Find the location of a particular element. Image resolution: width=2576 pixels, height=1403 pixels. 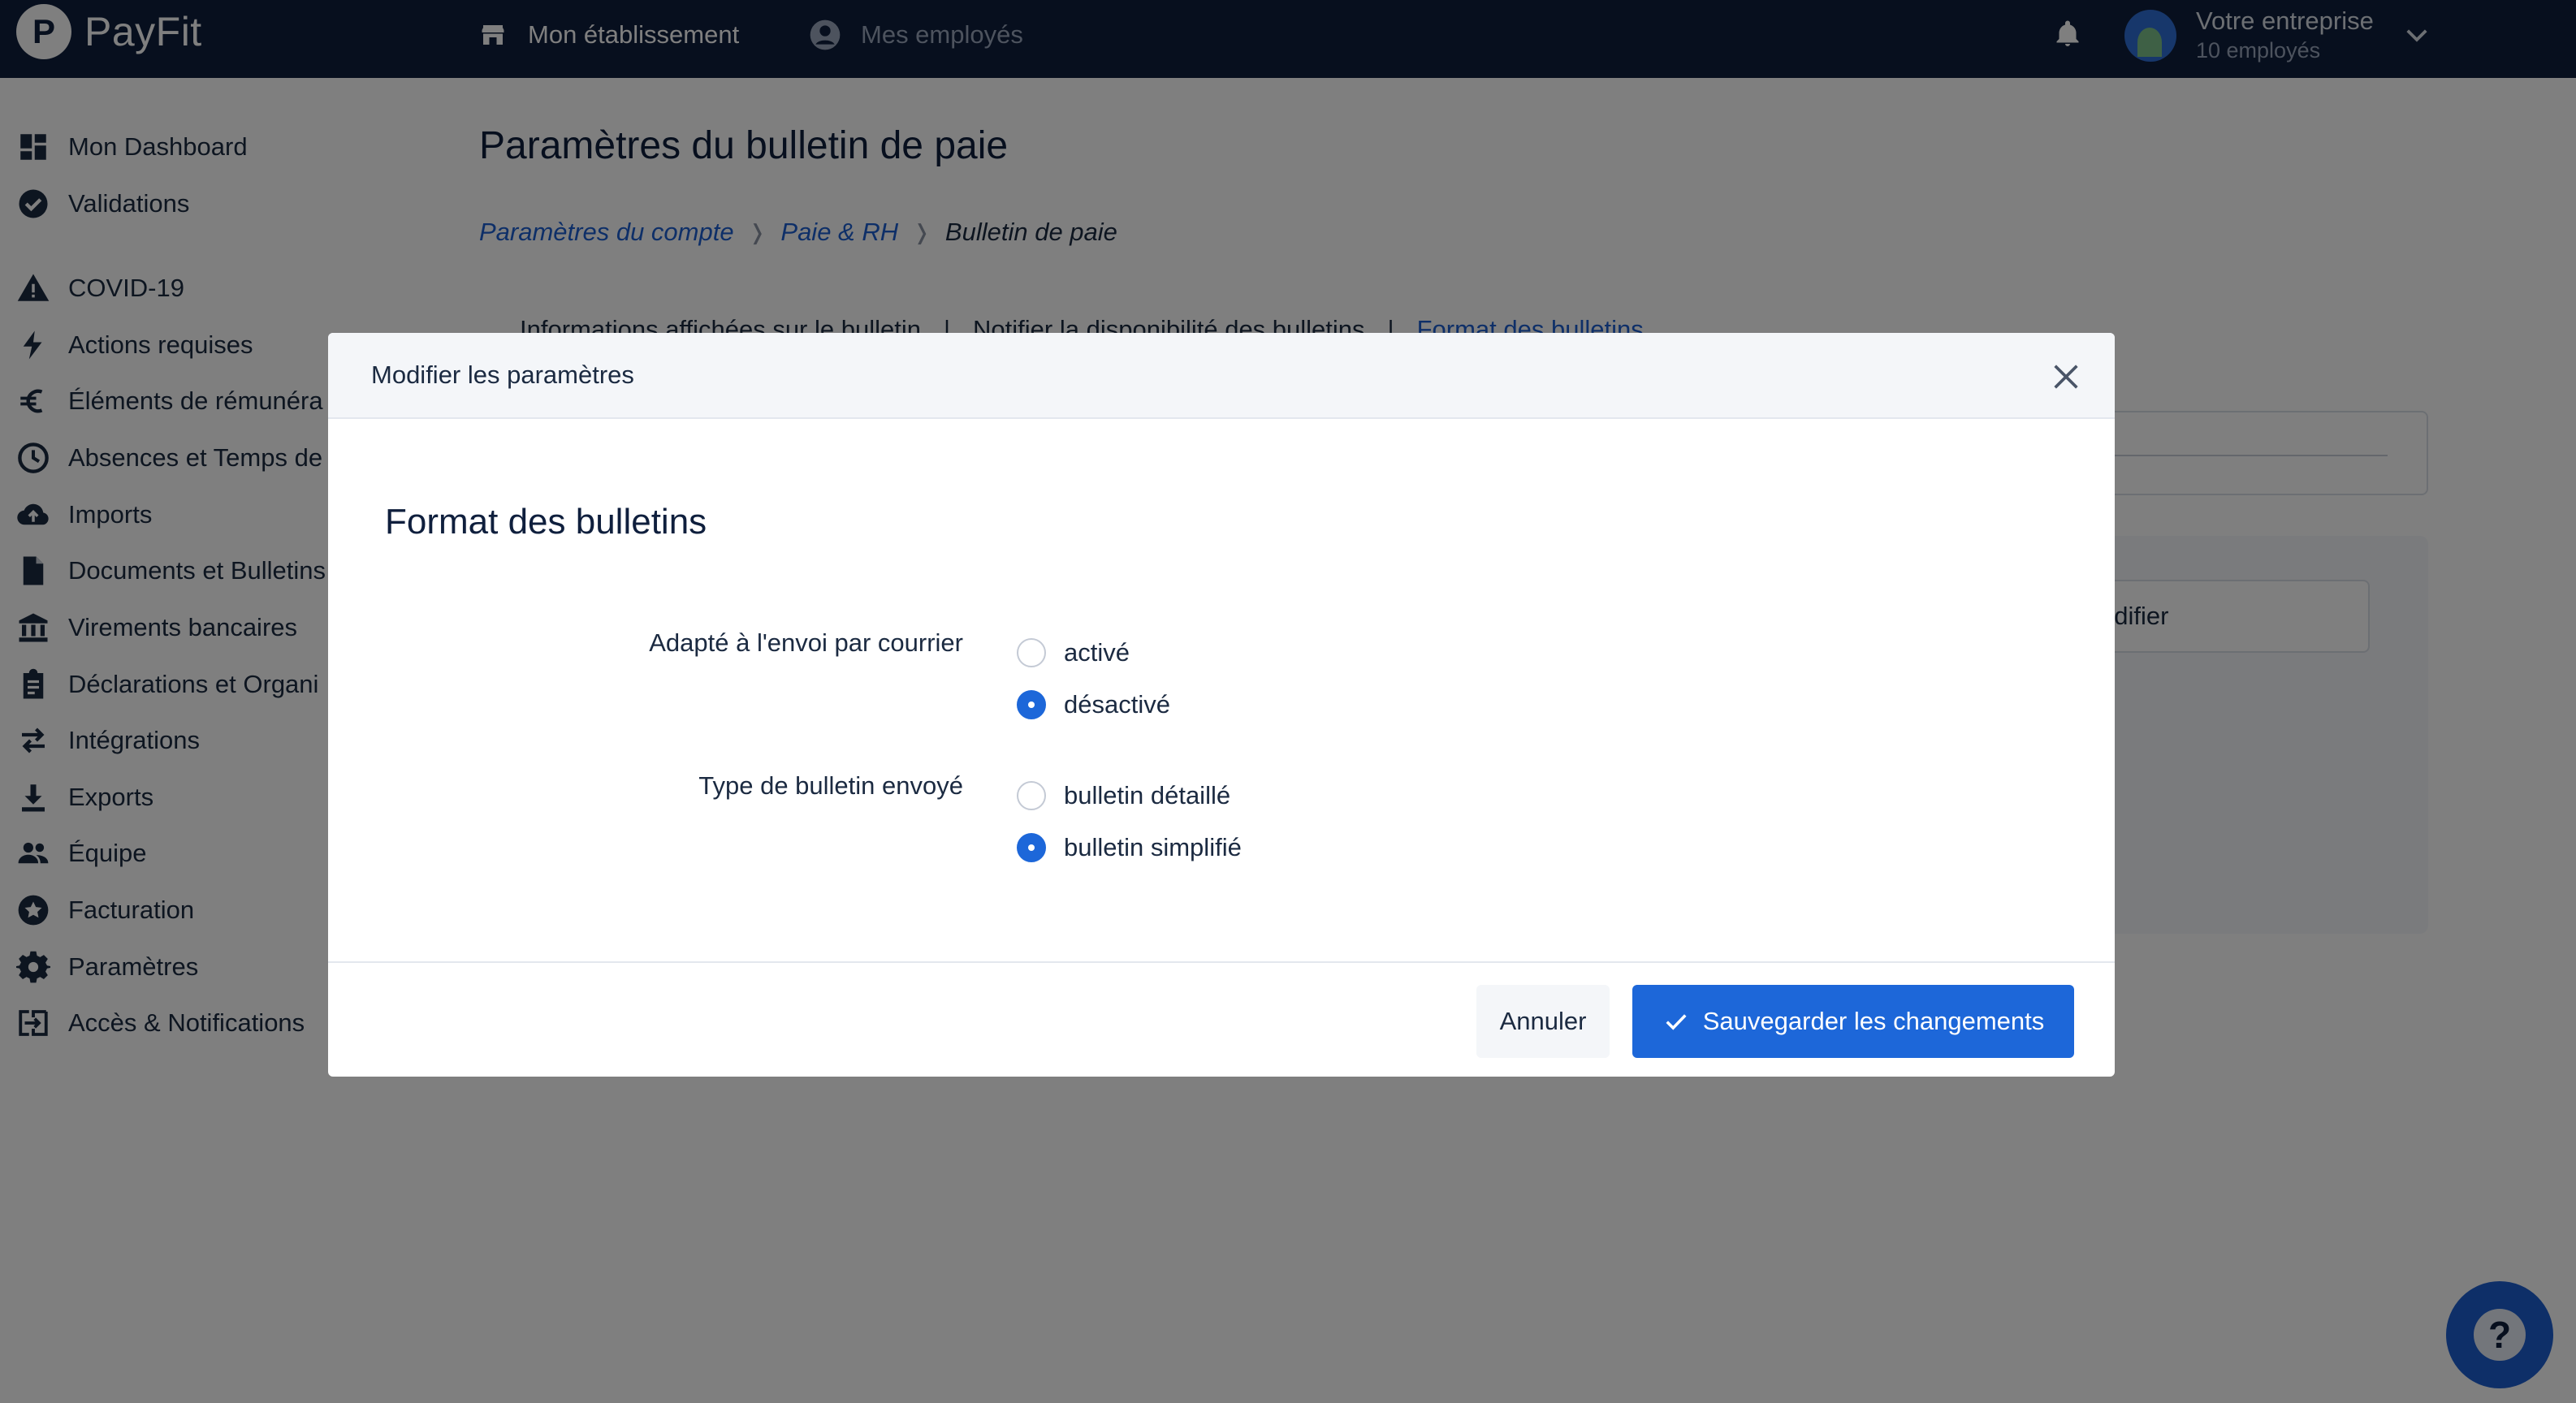

radio-label: bulletin simplifié is located at coordinates (1153, 847).